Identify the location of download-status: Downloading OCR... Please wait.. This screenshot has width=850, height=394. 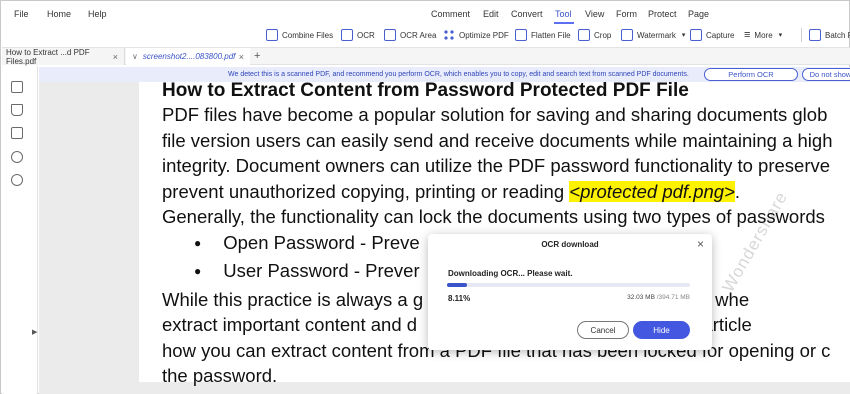
(510, 273).